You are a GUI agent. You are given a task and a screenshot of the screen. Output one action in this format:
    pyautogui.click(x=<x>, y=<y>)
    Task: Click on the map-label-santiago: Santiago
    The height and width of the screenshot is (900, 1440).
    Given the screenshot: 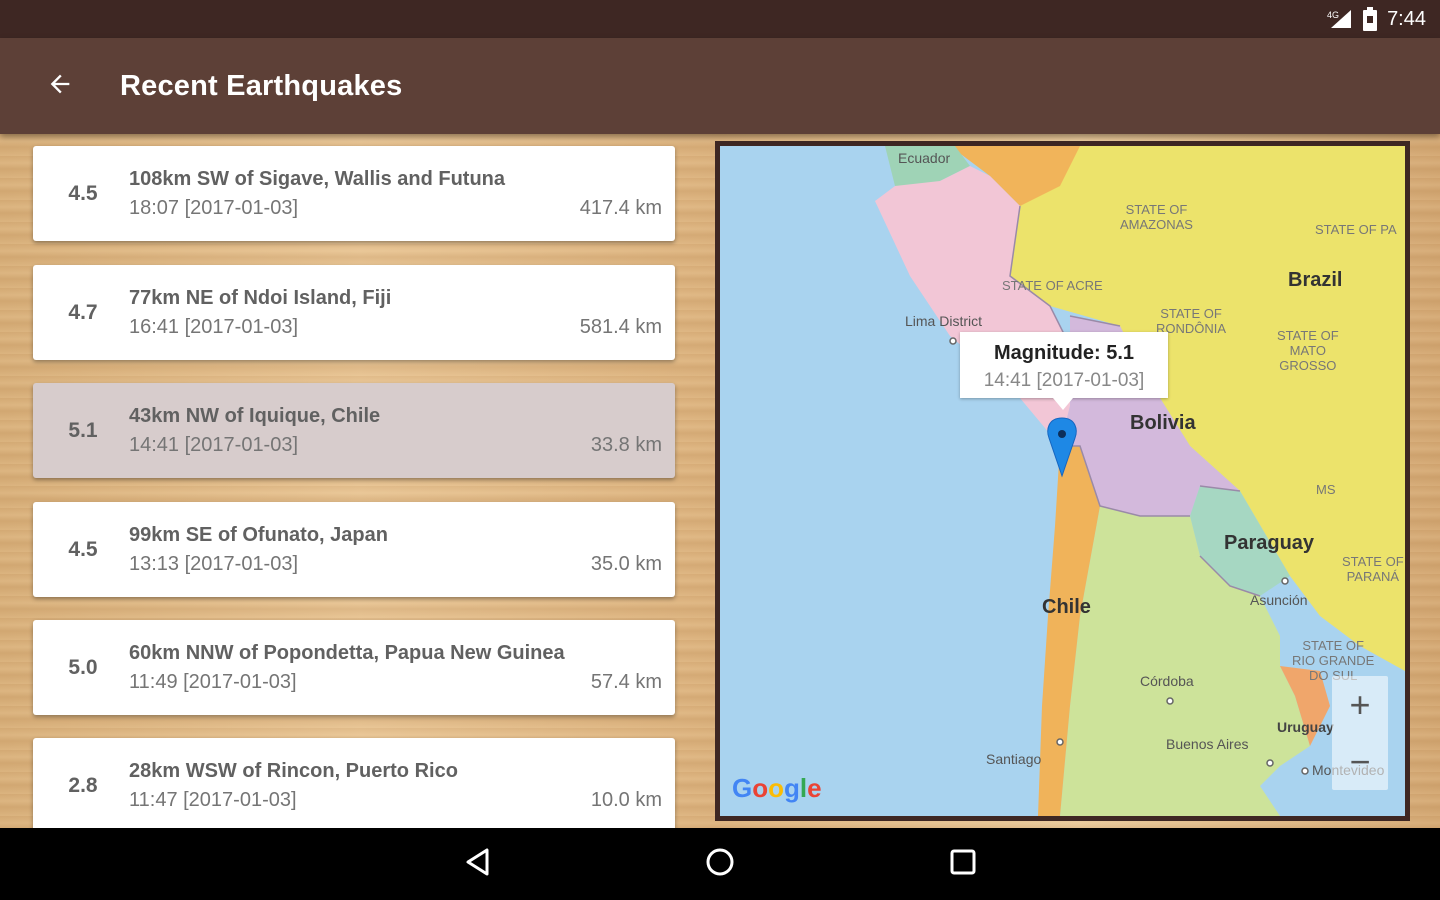 What is the action you would take?
    pyautogui.click(x=1014, y=759)
    